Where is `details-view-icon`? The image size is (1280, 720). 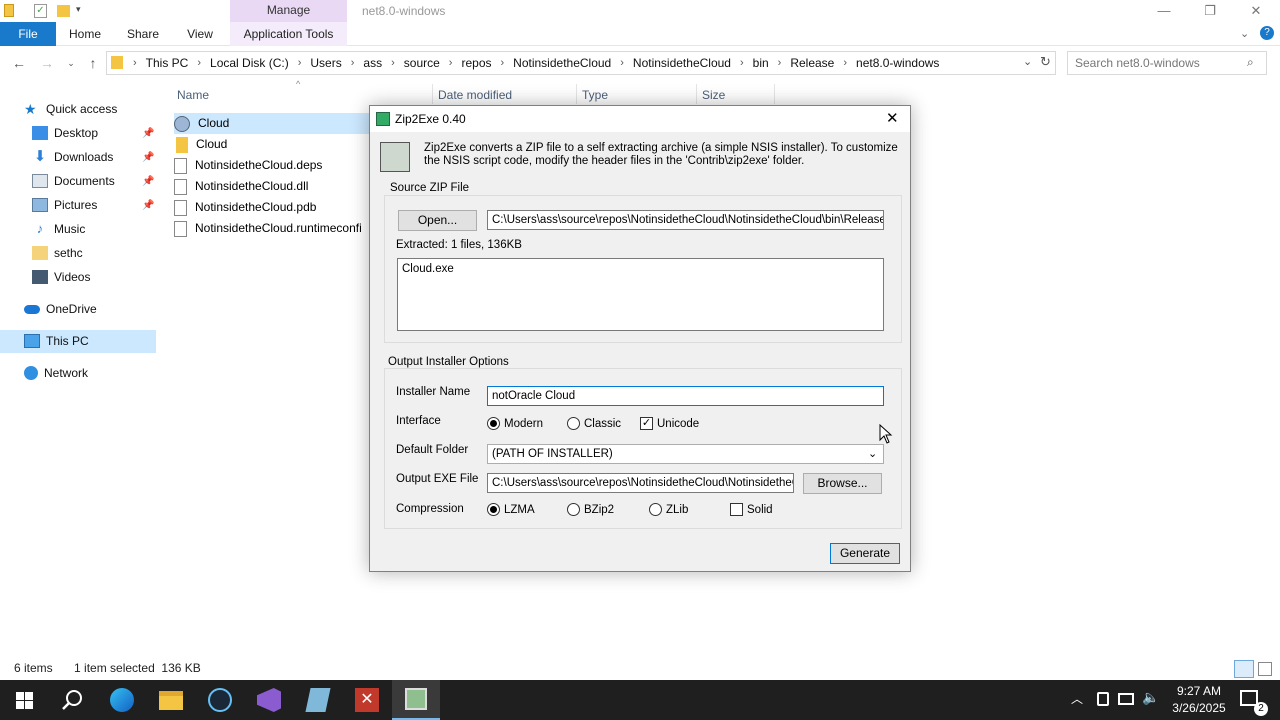 details-view-icon is located at coordinates (1244, 669).